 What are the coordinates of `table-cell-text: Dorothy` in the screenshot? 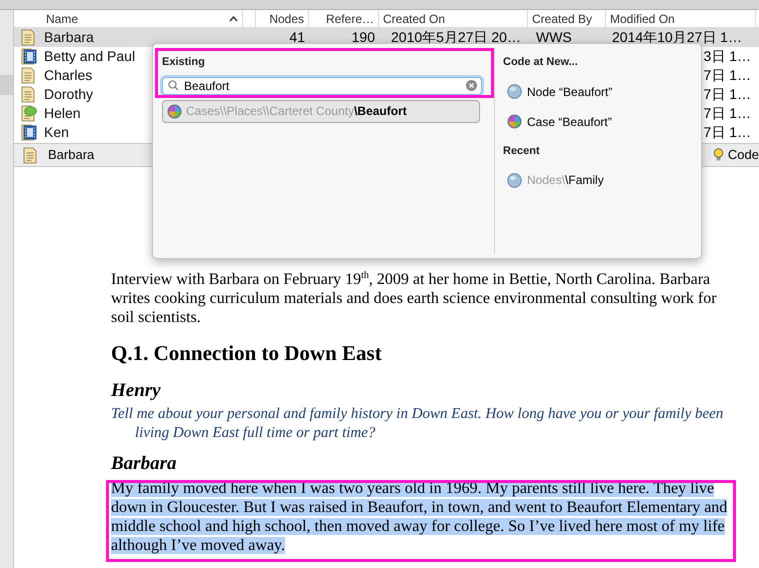 It's located at (69, 94).